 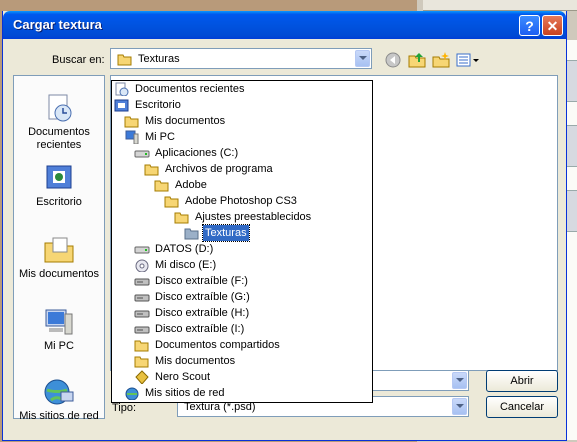 What do you see at coordinates (160, 137) in the screenshot?
I see `dropdown-item-label: Mi PC` at bounding box center [160, 137].